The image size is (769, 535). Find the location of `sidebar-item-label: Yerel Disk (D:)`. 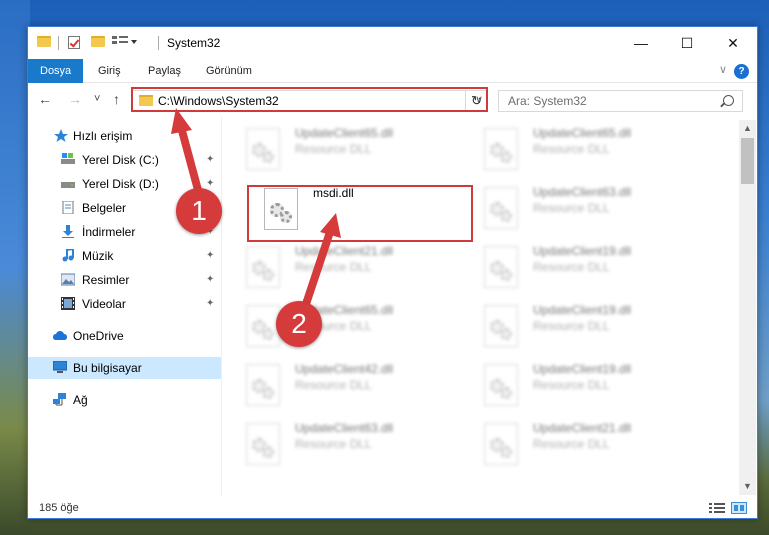

sidebar-item-label: Yerel Disk (D:) is located at coordinates (120, 184).